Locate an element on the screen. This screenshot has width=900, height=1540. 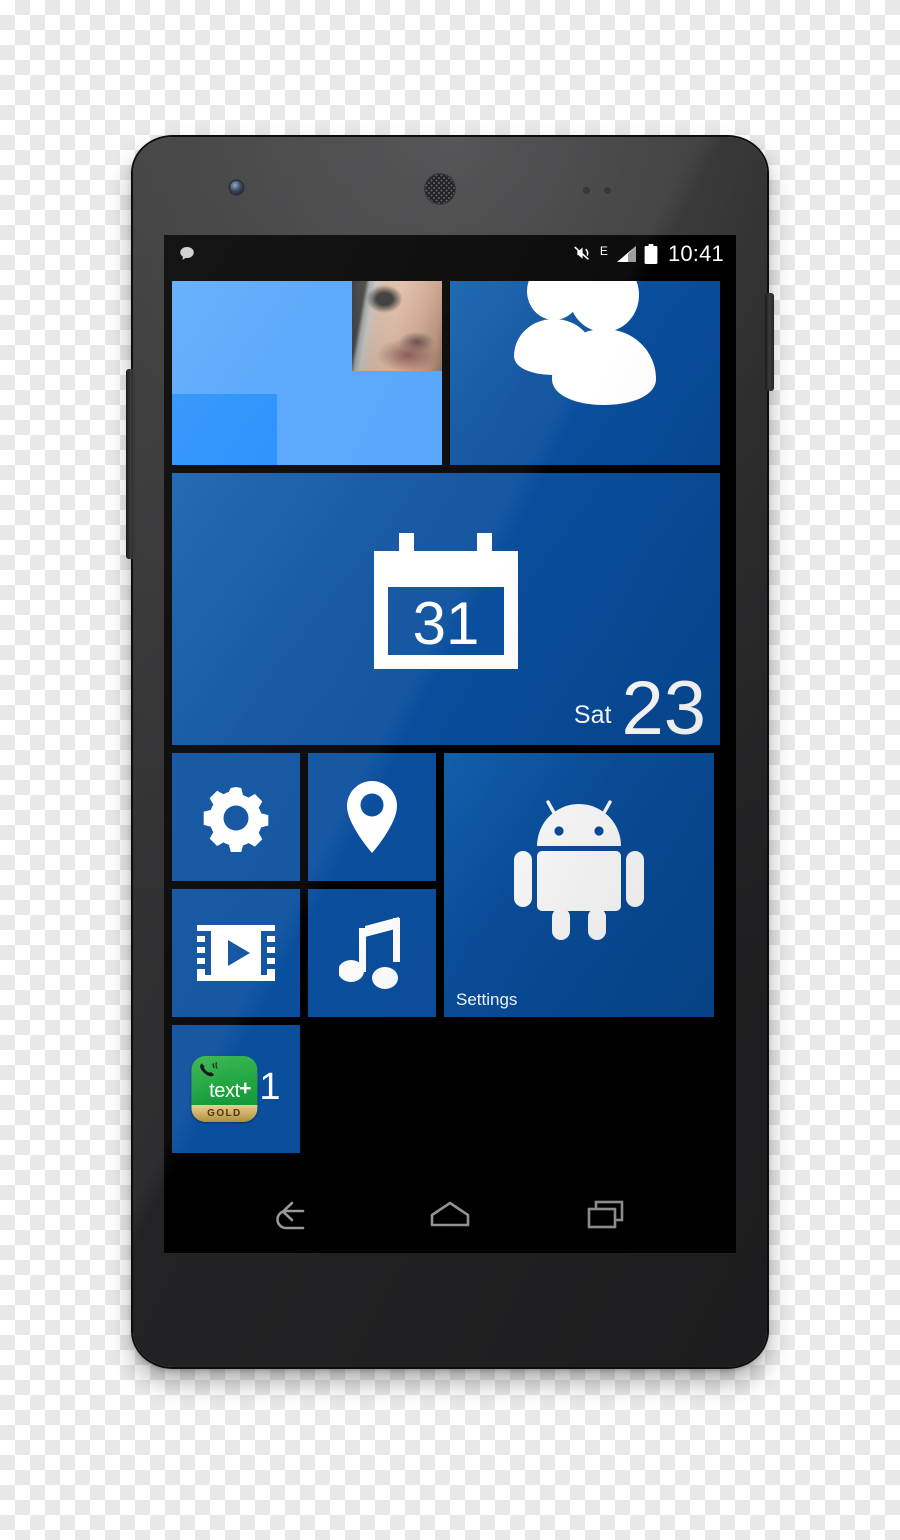
calendar-date-readout: Sat 23 is located at coordinates (639, 705).